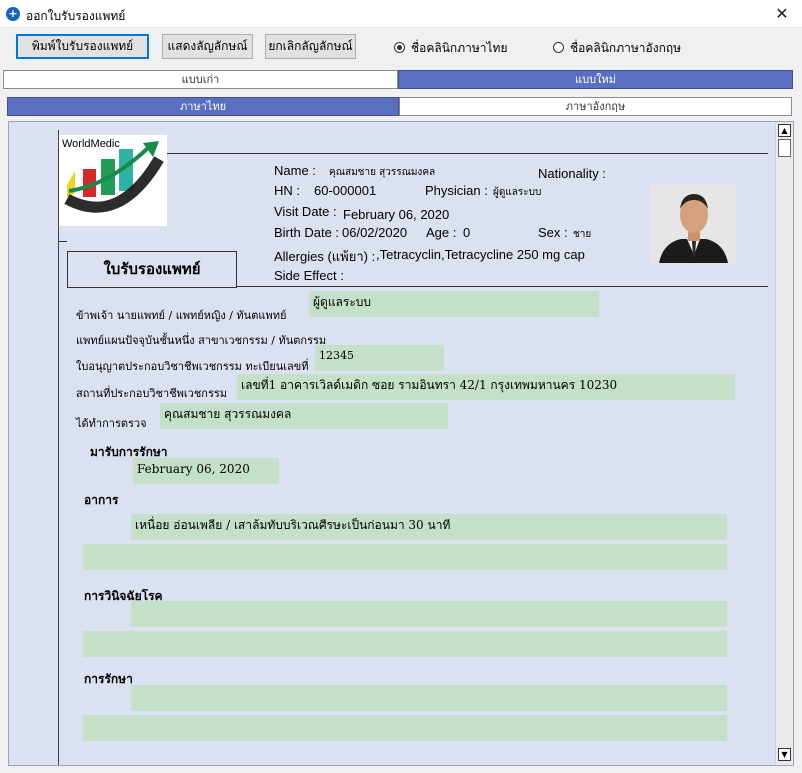 Image resolution: width=802 pixels, height=773 pixels. I want to click on nationality-label: Nationality :, so click(572, 173).